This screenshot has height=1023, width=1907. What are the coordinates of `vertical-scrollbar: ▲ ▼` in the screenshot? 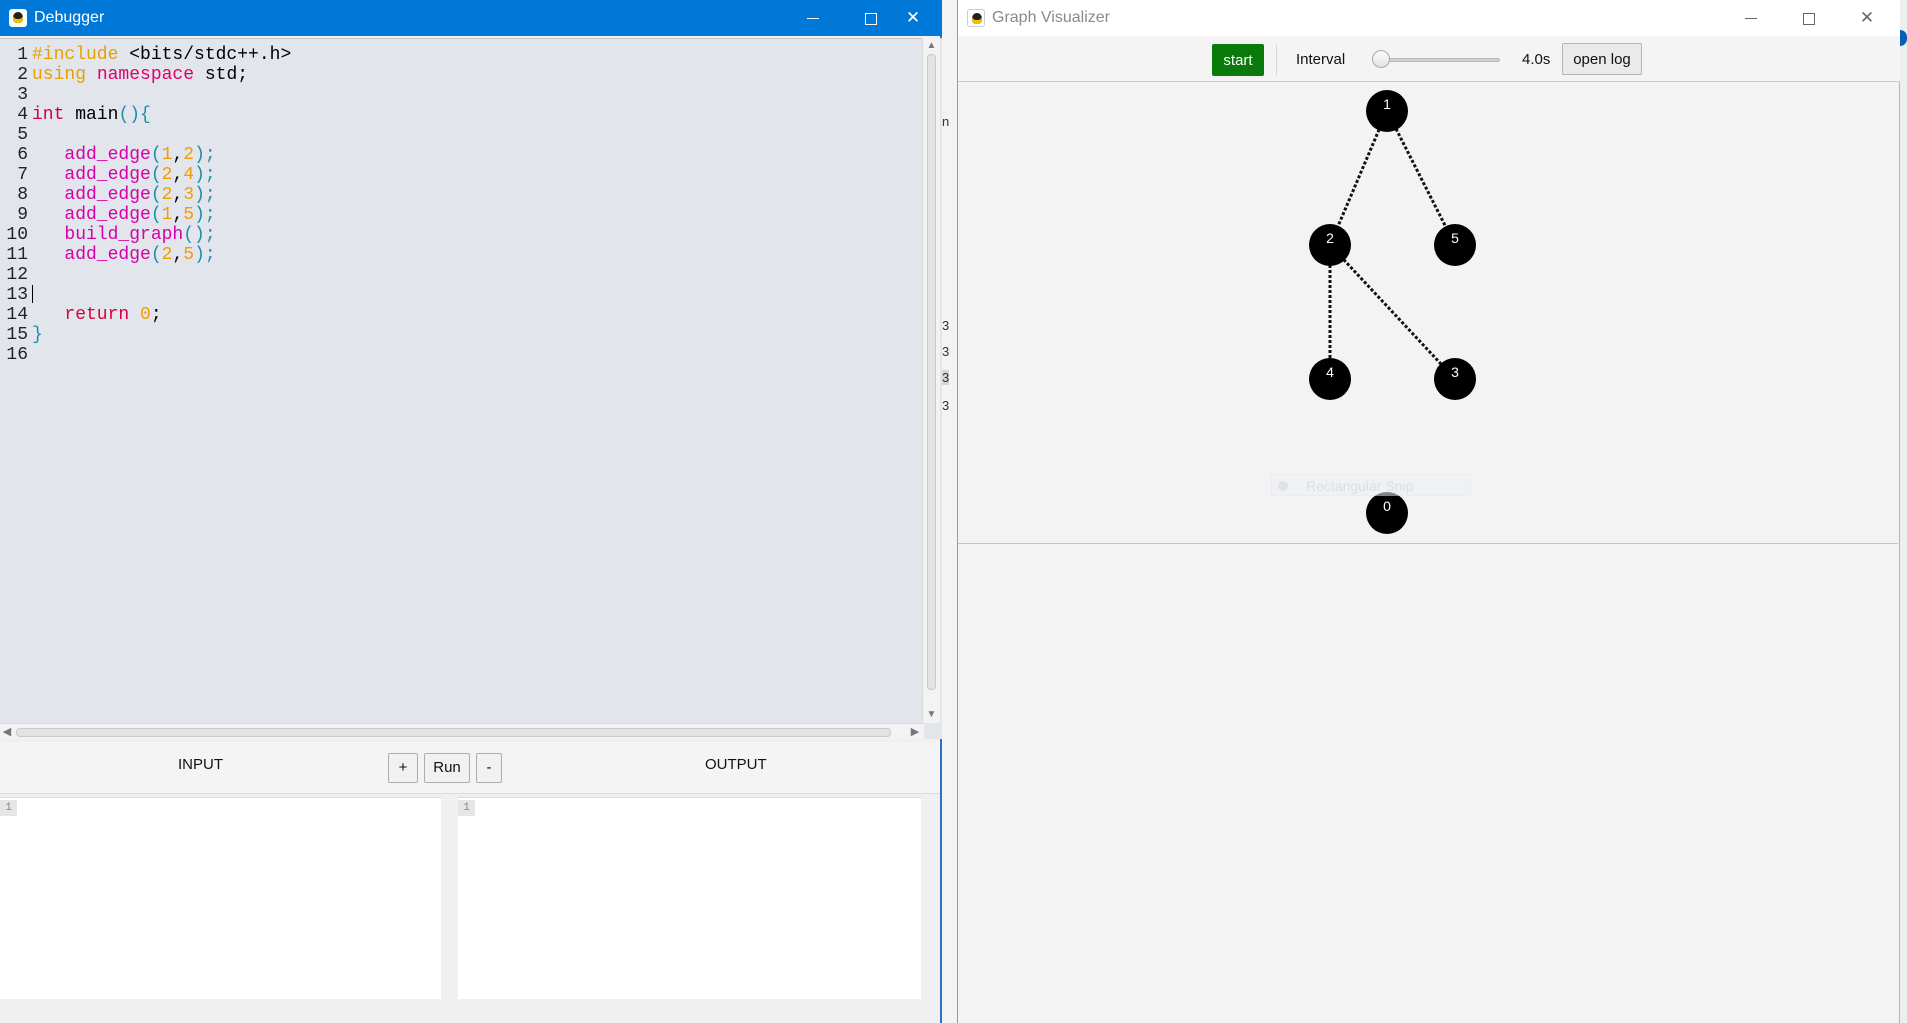 It's located at (931, 380).